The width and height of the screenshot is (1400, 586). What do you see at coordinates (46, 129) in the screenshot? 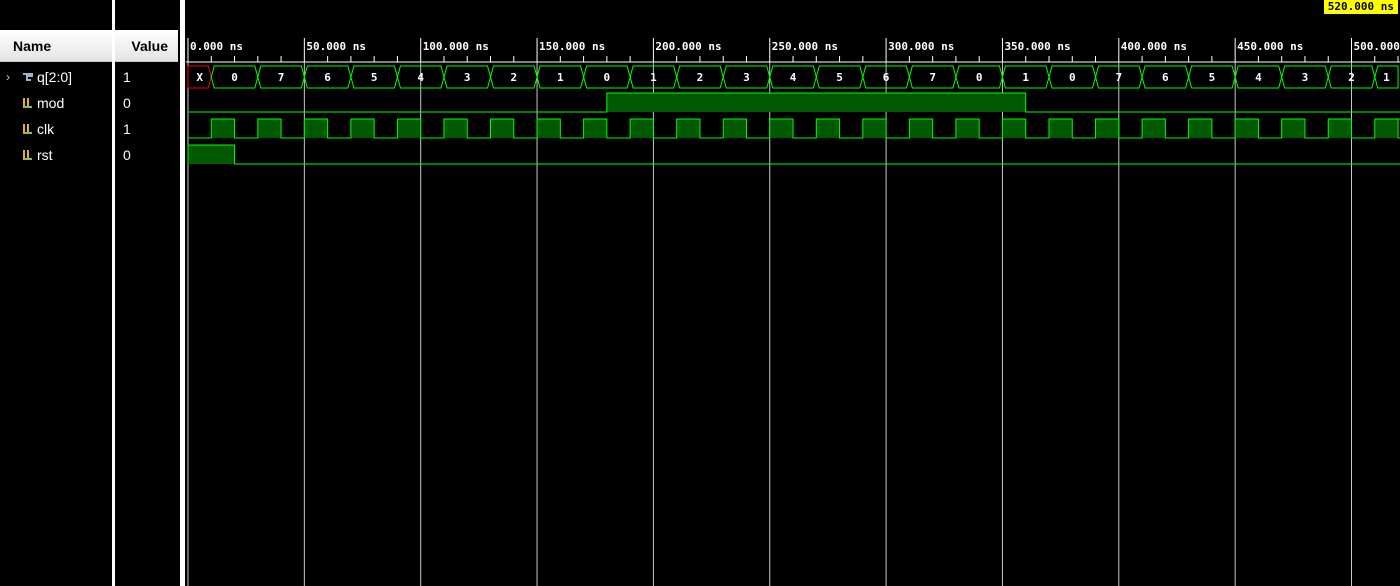
I see `signal-name-clk: clk` at bounding box center [46, 129].